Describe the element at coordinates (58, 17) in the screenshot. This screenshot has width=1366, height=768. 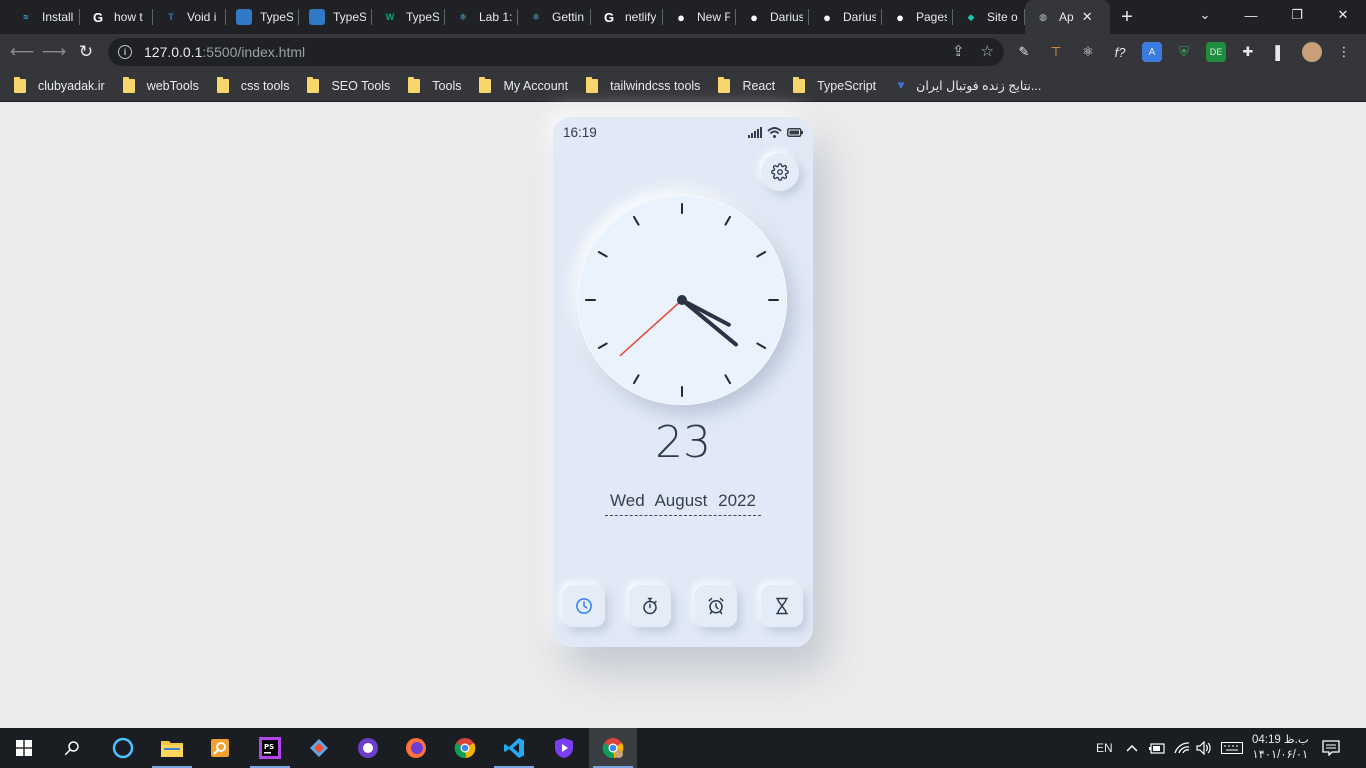
I see `tab-title: Install` at that location.